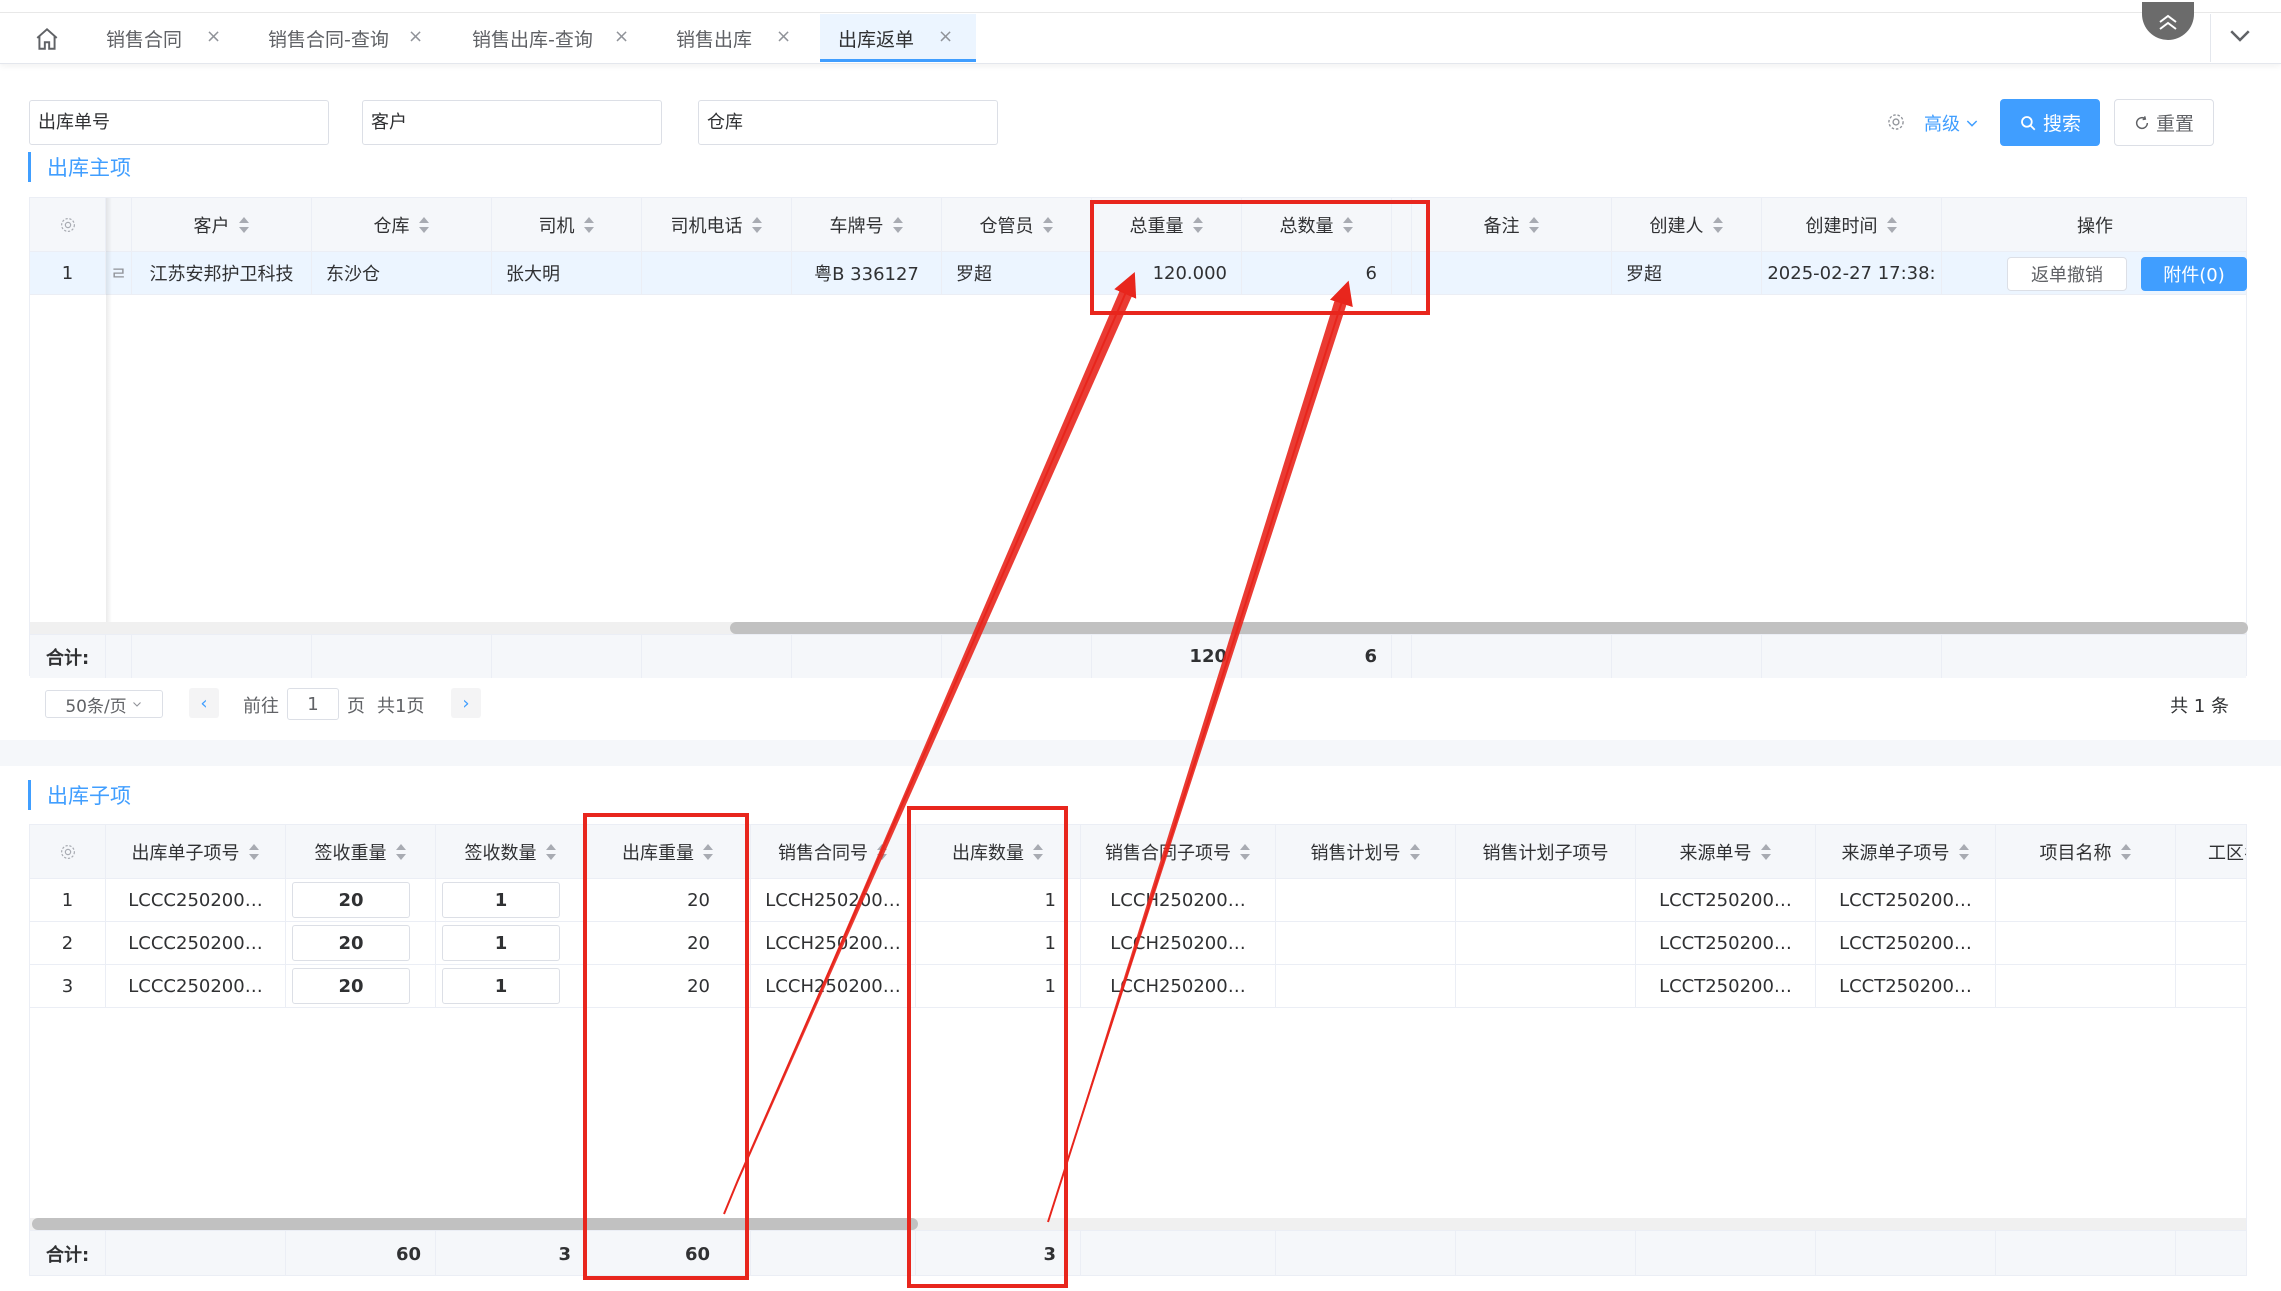 The image size is (2281, 1291). I want to click on sub-table-scrollbar, so click(1138, 1224).